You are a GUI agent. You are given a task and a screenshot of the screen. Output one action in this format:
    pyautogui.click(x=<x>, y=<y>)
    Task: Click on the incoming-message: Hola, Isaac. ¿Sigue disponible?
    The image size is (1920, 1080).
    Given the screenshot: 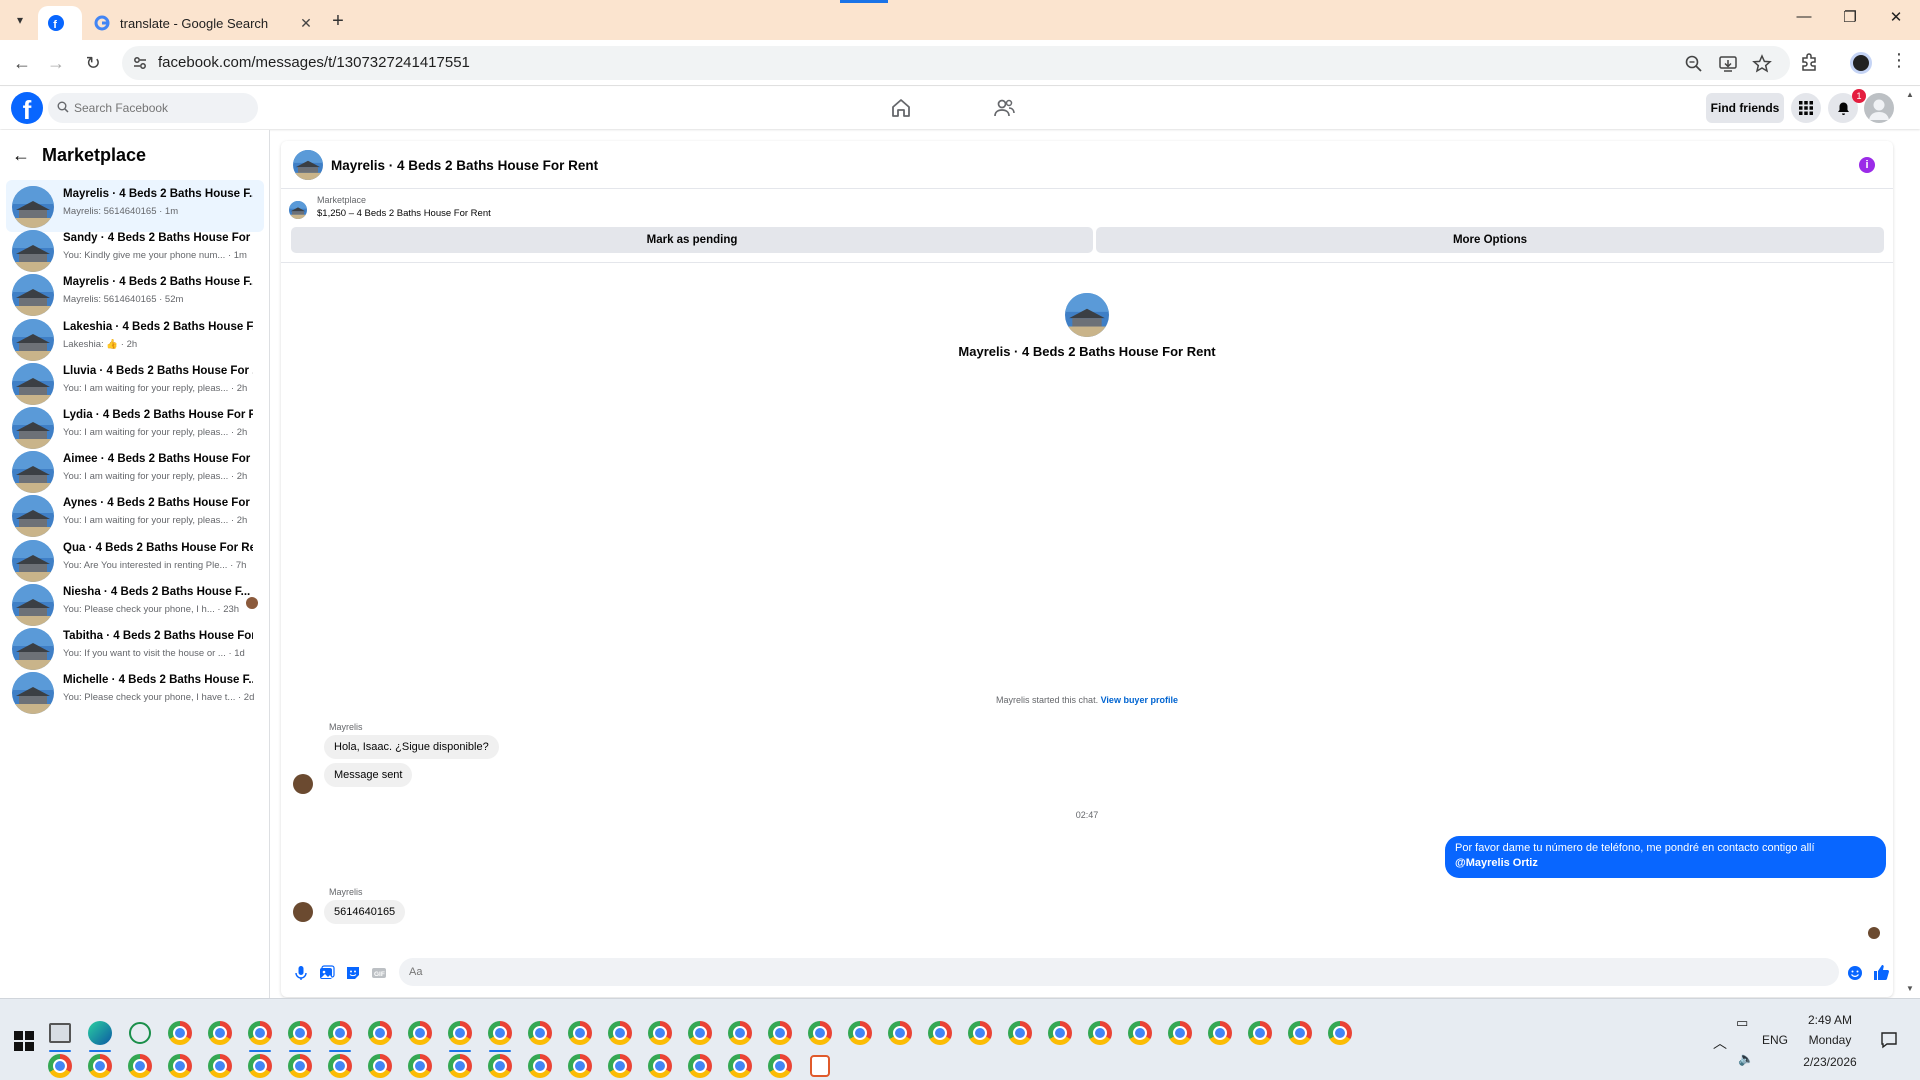 What is the action you would take?
    pyautogui.click(x=411, y=747)
    